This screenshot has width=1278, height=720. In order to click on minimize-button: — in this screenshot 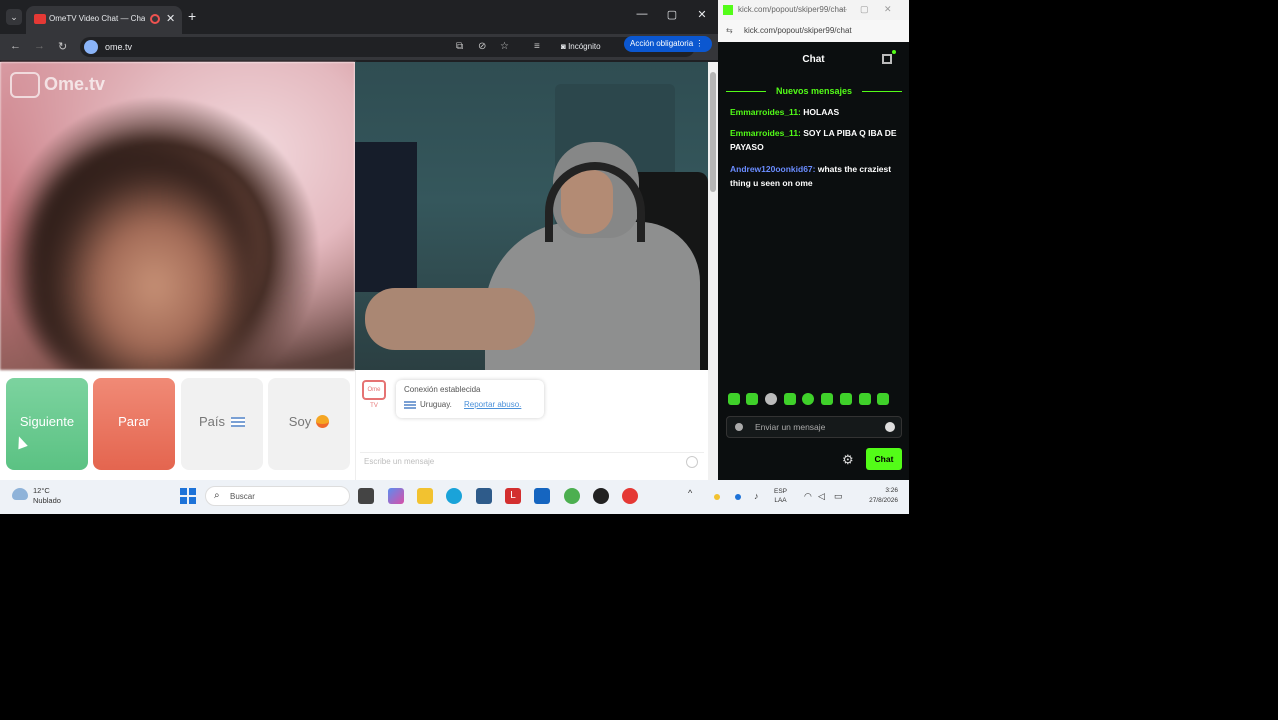, I will do `click(642, 14)`.